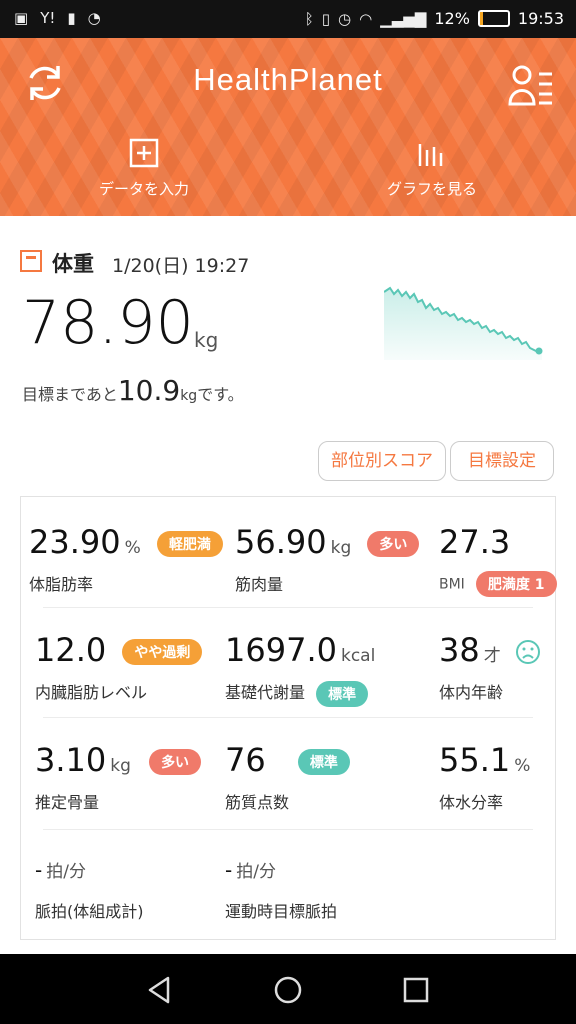 The height and width of the screenshot is (1024, 576). What do you see at coordinates (281, 911) in the screenshot?
I see `target-pulse-label: 運動時目標脈拍` at bounding box center [281, 911].